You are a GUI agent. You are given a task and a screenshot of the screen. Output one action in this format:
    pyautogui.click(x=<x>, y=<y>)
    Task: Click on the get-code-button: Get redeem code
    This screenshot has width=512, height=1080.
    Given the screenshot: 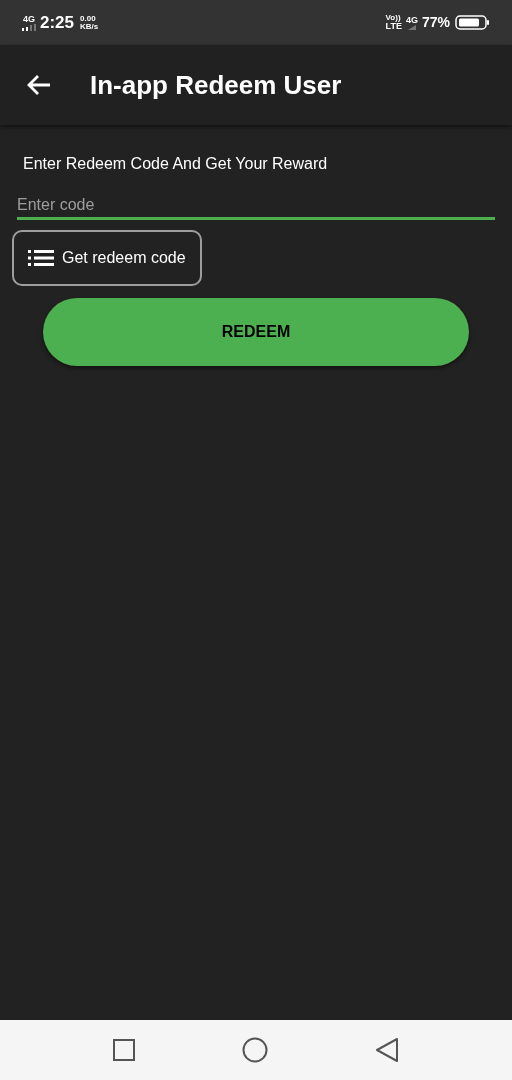 What is the action you would take?
    pyautogui.click(x=107, y=258)
    